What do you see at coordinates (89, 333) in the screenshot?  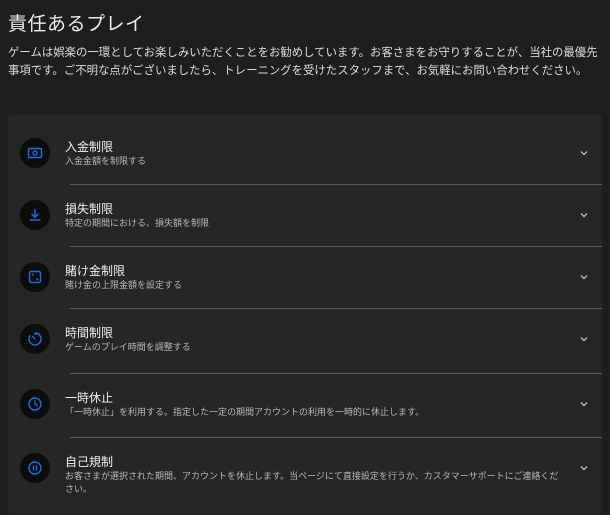 I see `item-title: 時間制限` at bounding box center [89, 333].